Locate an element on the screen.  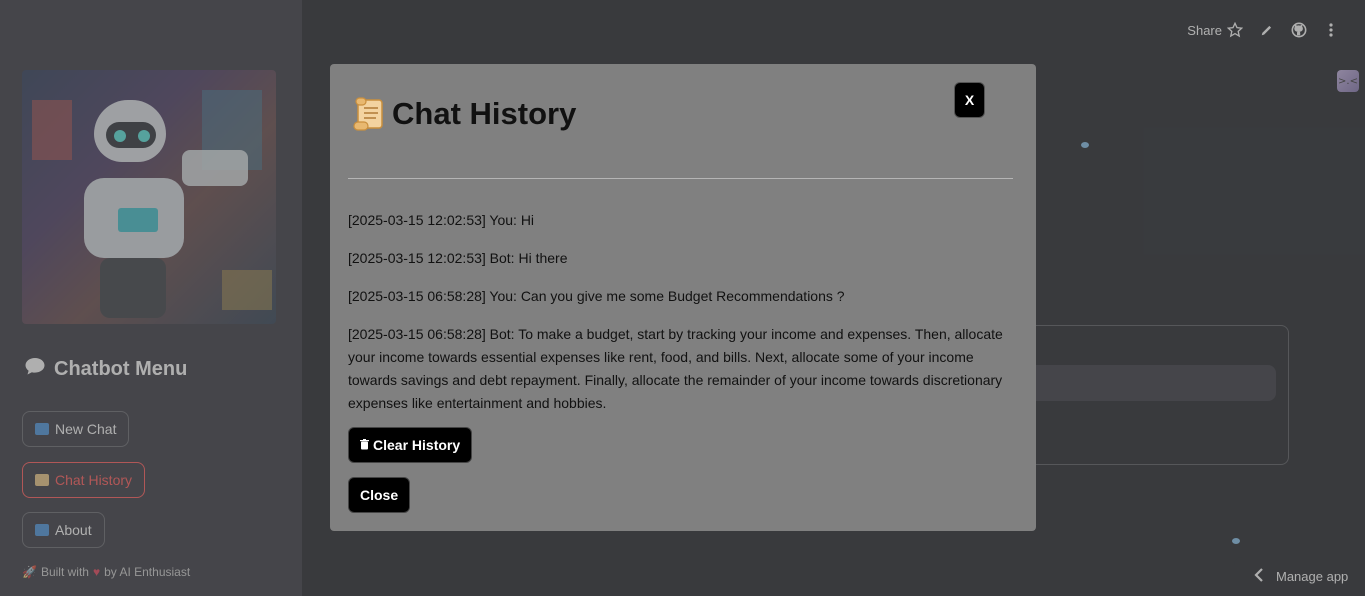
scroll-icon is located at coordinates (369, 114).